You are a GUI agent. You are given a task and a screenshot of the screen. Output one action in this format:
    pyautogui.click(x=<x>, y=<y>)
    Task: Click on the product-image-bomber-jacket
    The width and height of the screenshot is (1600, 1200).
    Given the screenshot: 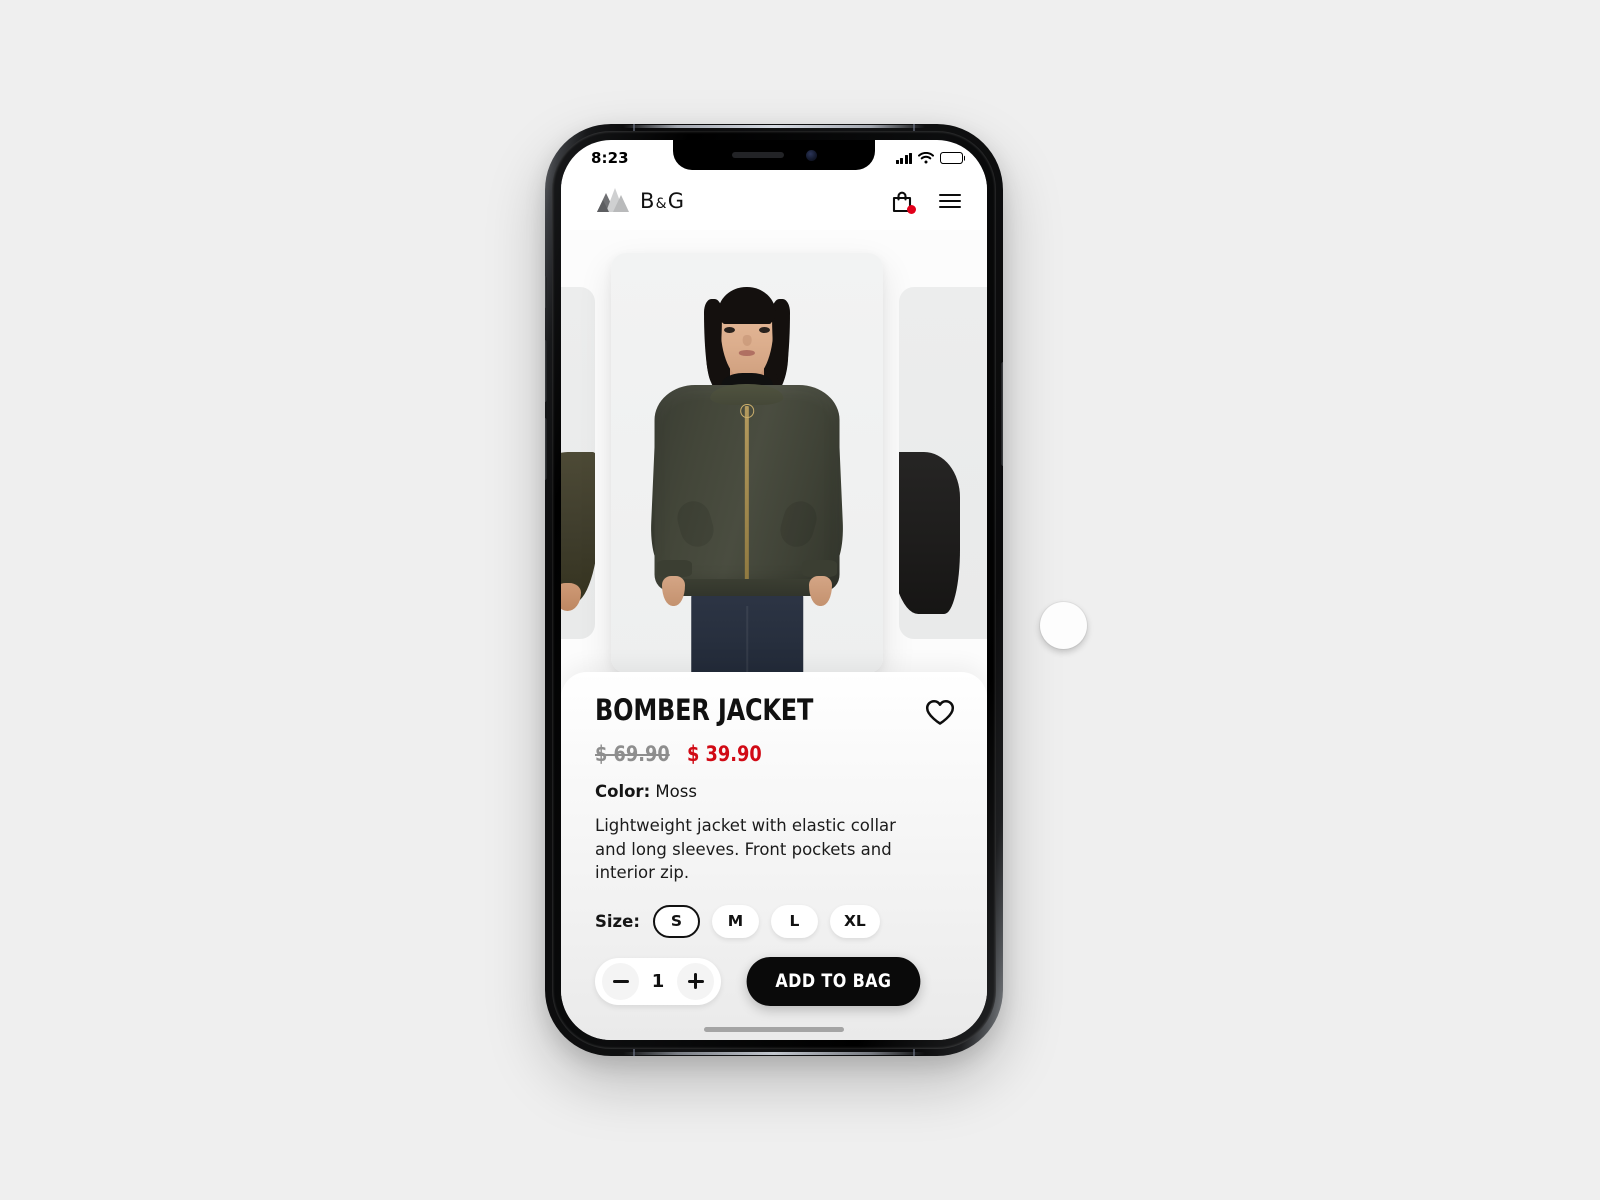 What is the action you would take?
    pyautogui.click(x=747, y=463)
    